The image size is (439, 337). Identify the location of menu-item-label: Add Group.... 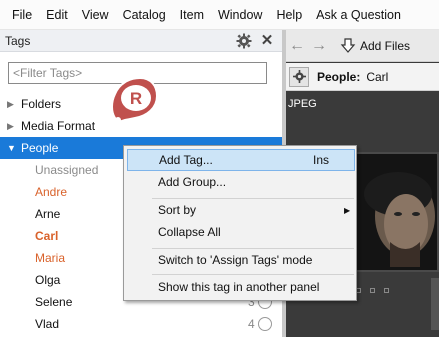
(192, 182).